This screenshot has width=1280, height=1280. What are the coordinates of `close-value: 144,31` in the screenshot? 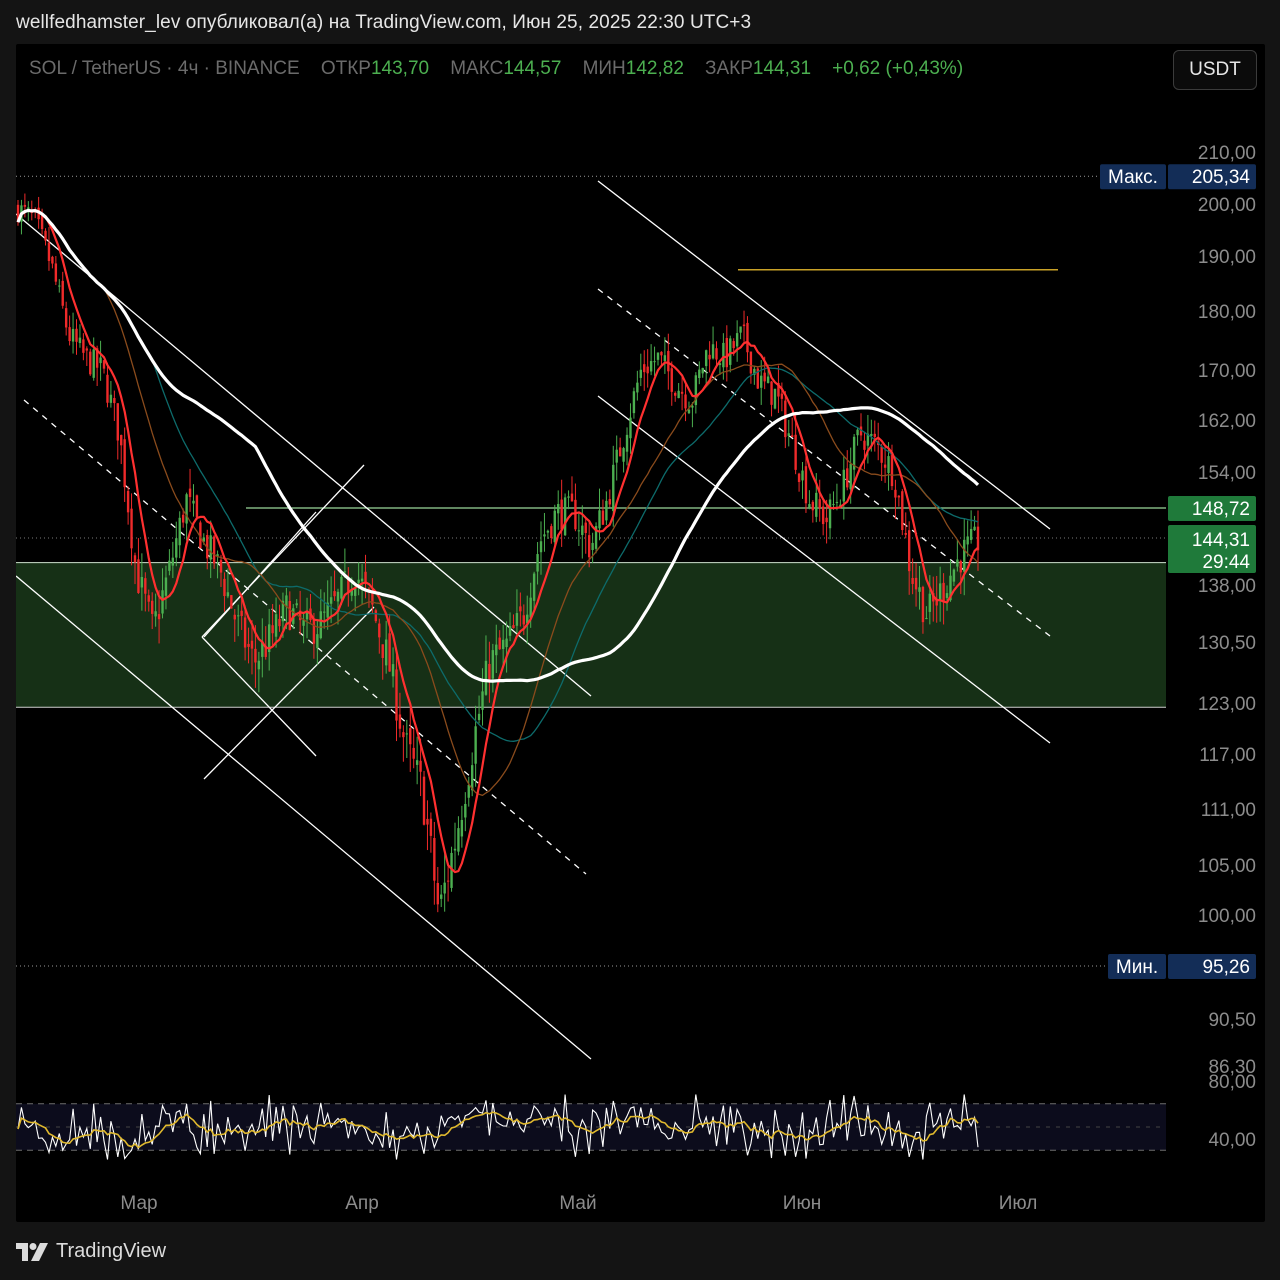 It's located at (782, 68).